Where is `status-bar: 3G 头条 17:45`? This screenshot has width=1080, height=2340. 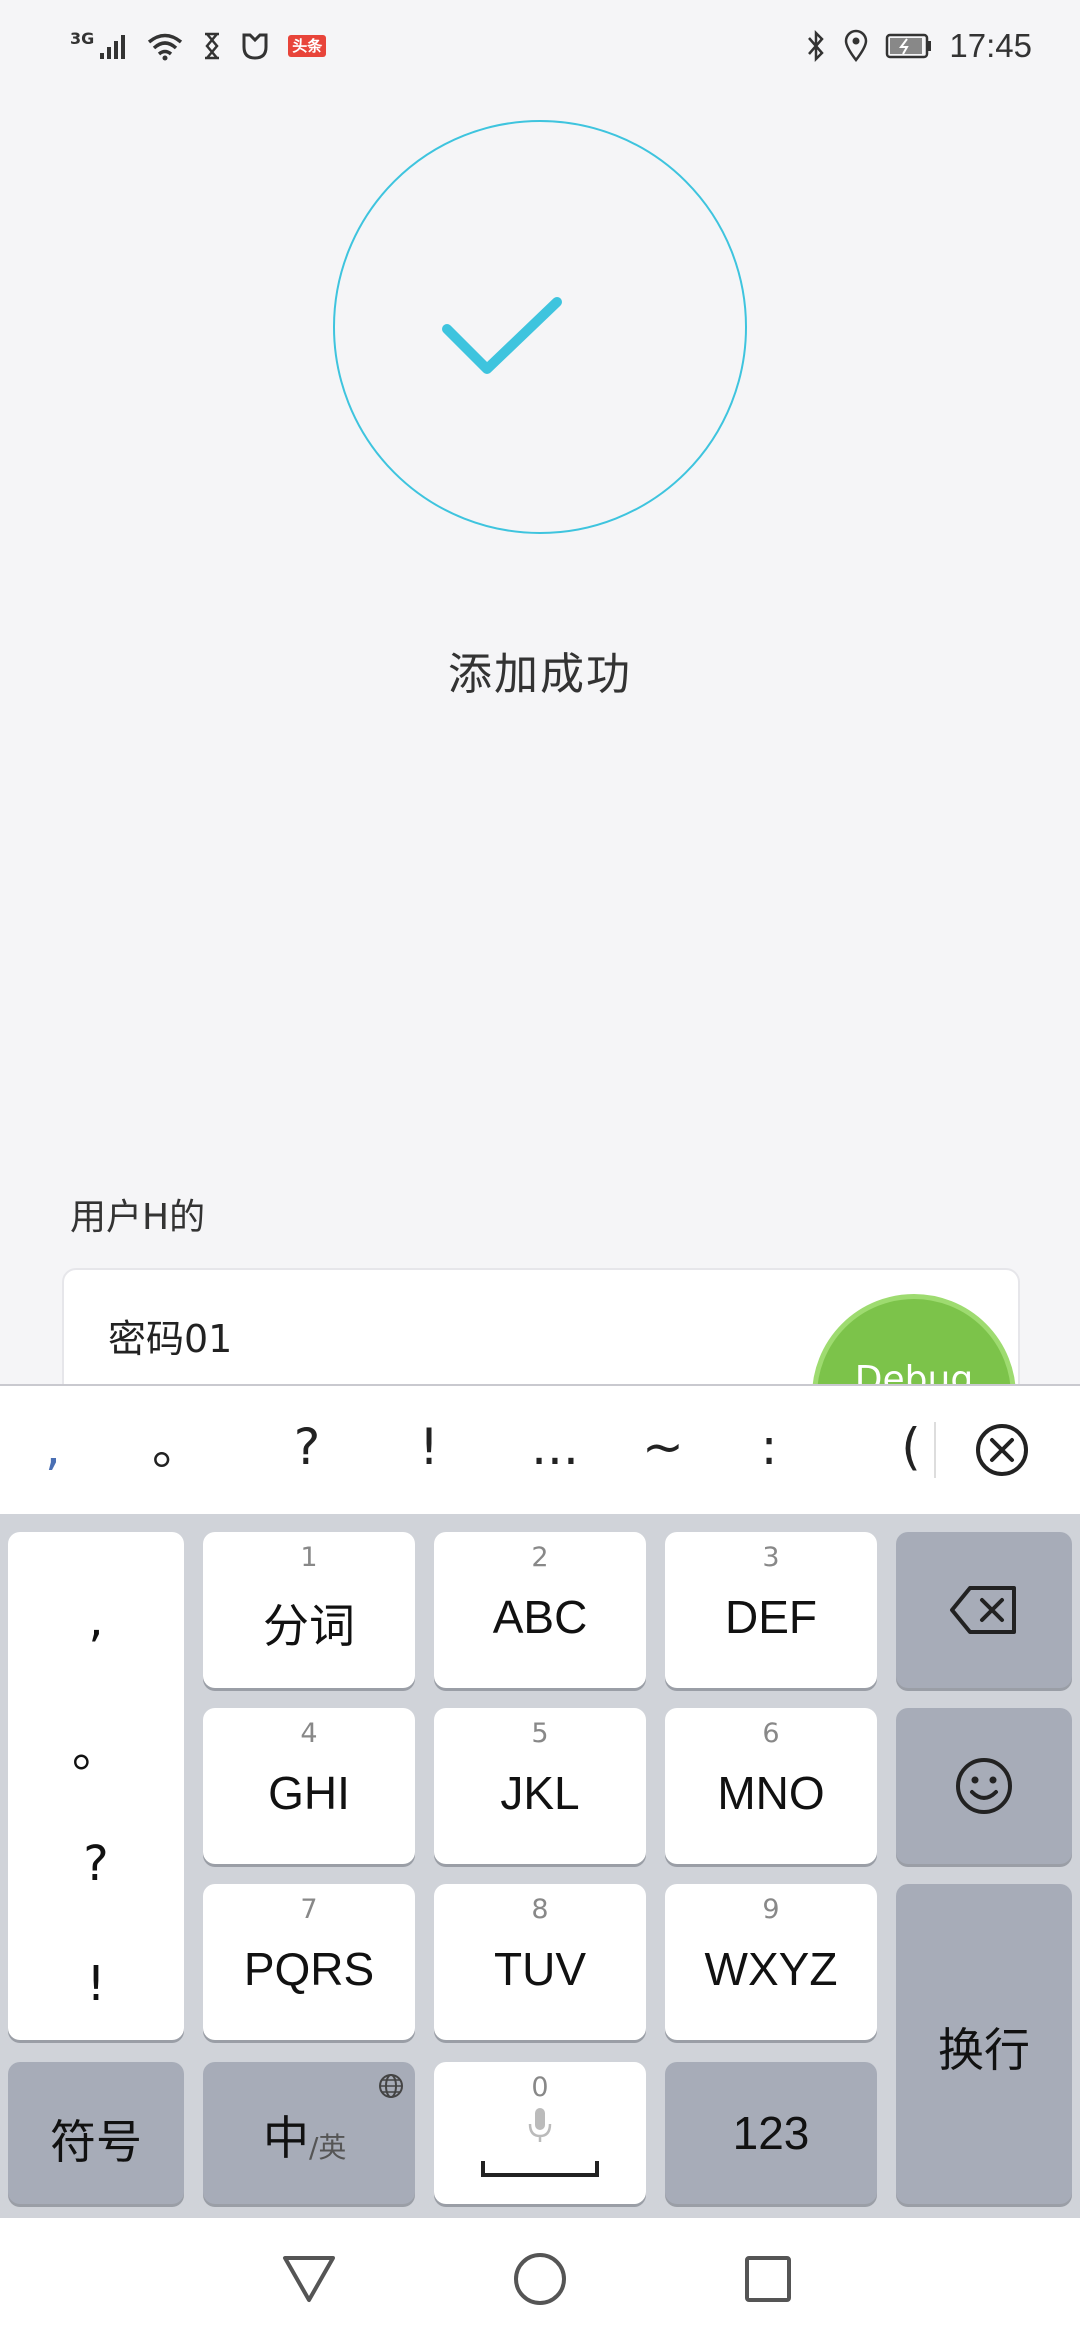
status-bar: 3G 头条 17:45 is located at coordinates (540, 46).